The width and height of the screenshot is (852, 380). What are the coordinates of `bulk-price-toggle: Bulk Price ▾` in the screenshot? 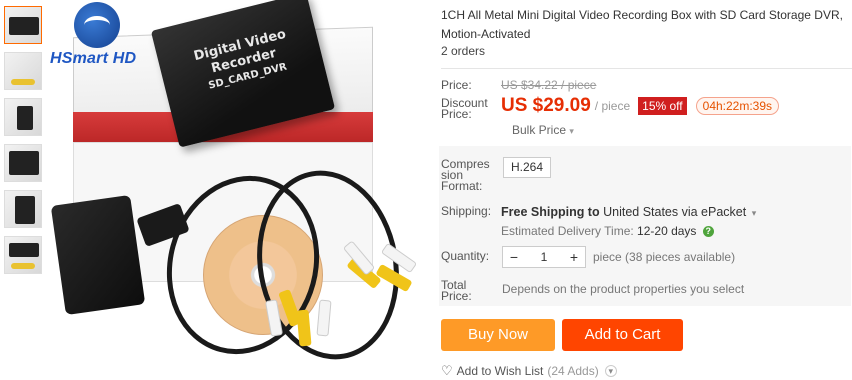 It's located at (543, 130).